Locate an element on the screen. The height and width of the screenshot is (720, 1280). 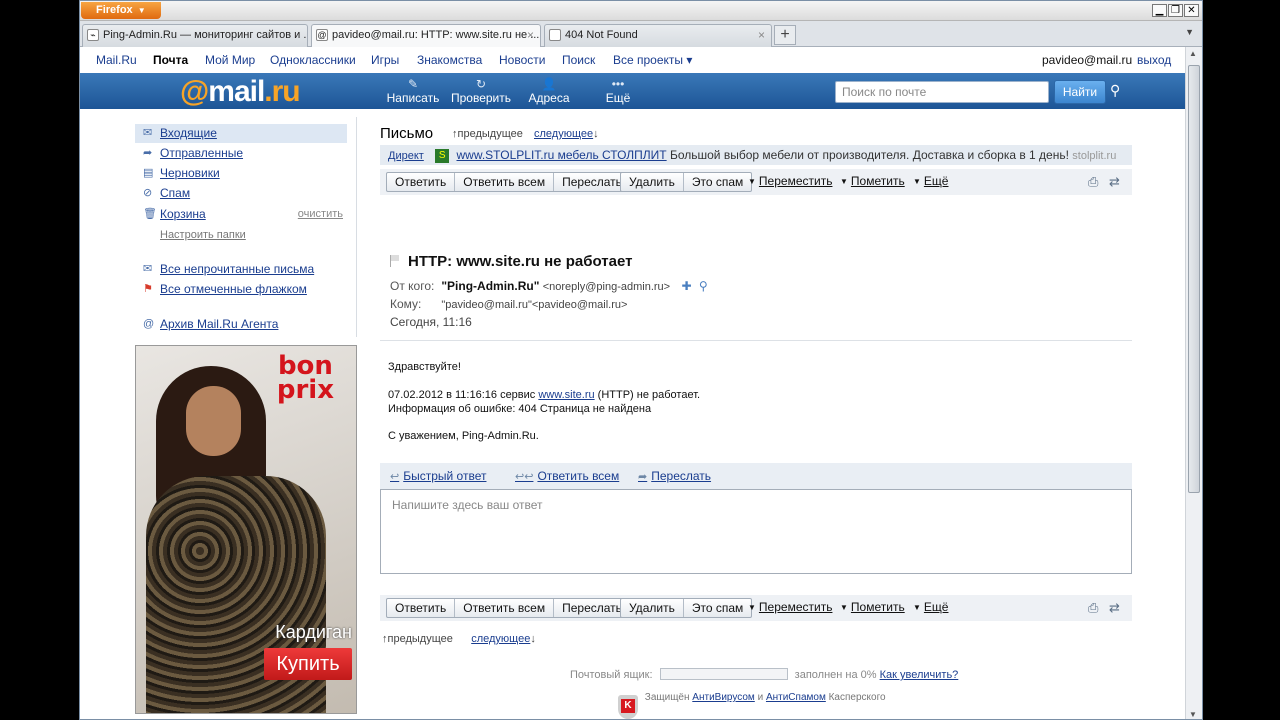
reply-all-arrow-icon: ↩↩ is located at coordinates (524, 477).